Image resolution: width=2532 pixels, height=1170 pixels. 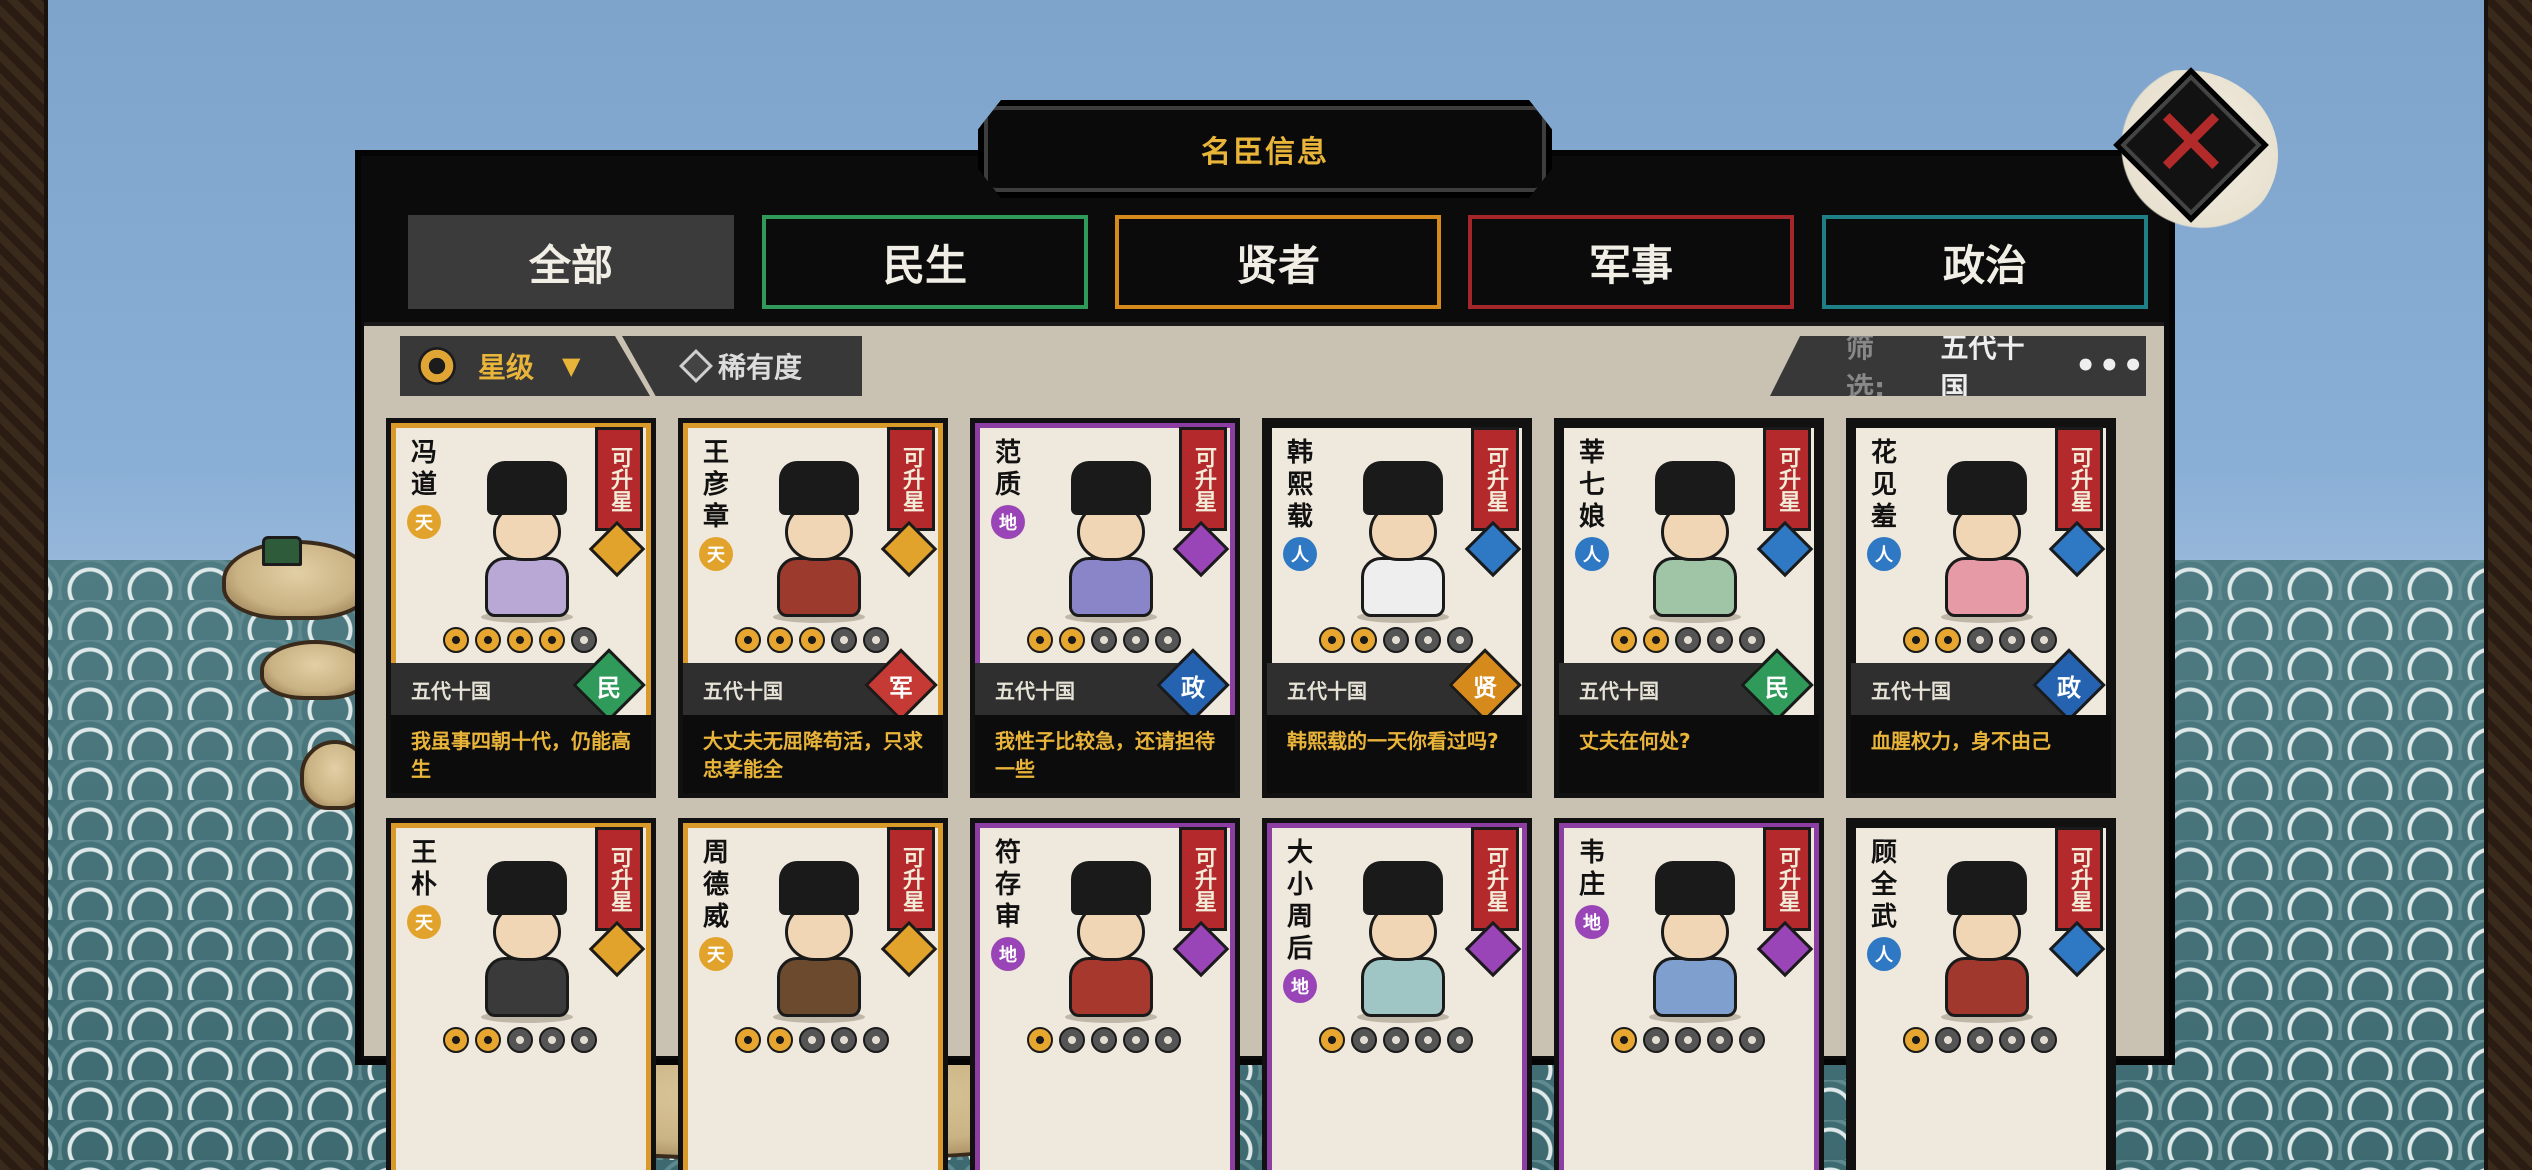 What do you see at coordinates (2110, 366) in the screenshot?
I see `more-options-icon: •••` at bounding box center [2110, 366].